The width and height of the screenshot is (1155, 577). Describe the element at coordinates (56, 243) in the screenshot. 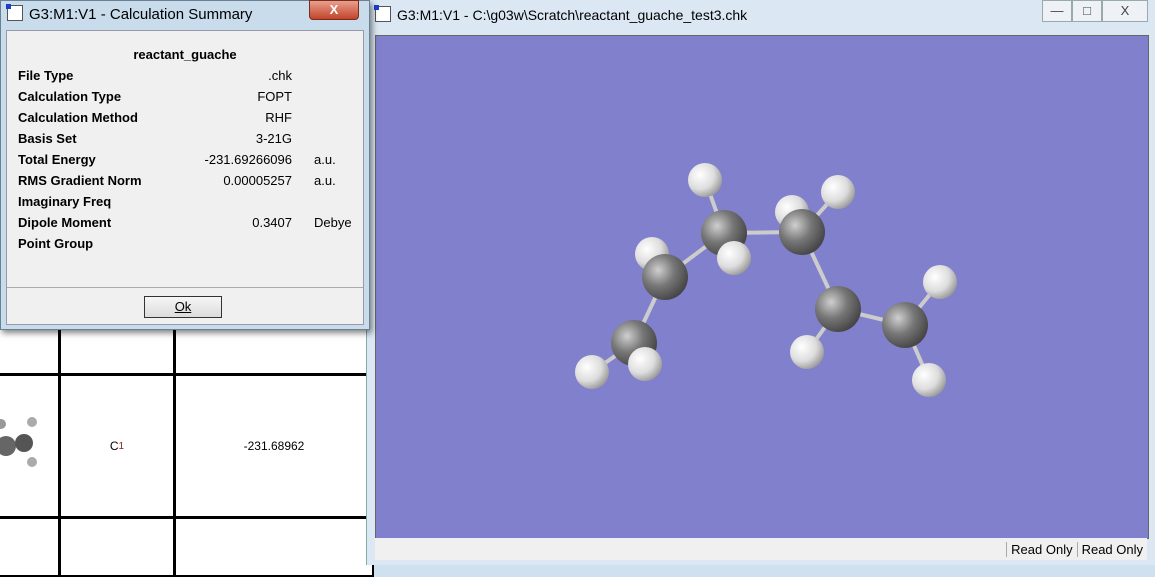

I see `row-label: Point Group` at that location.